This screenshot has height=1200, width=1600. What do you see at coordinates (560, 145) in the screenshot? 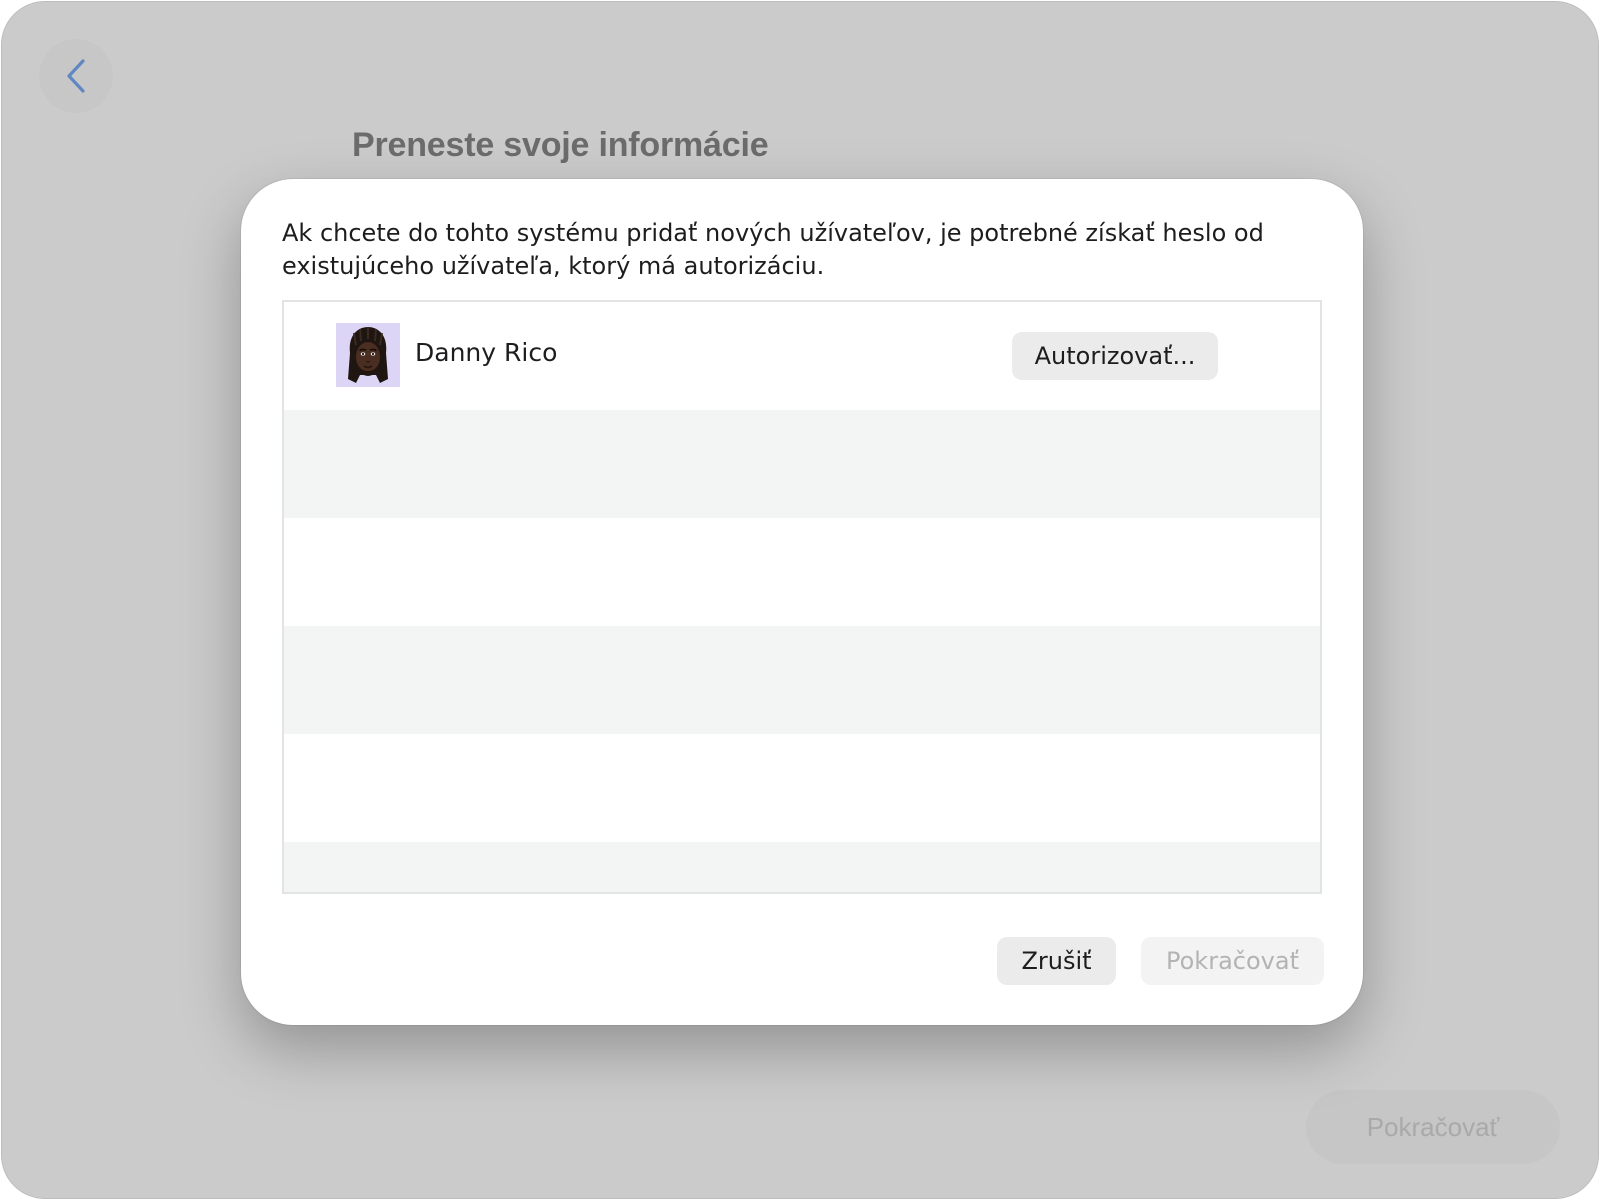
I see `page-title: Preneste svoje informácie` at bounding box center [560, 145].